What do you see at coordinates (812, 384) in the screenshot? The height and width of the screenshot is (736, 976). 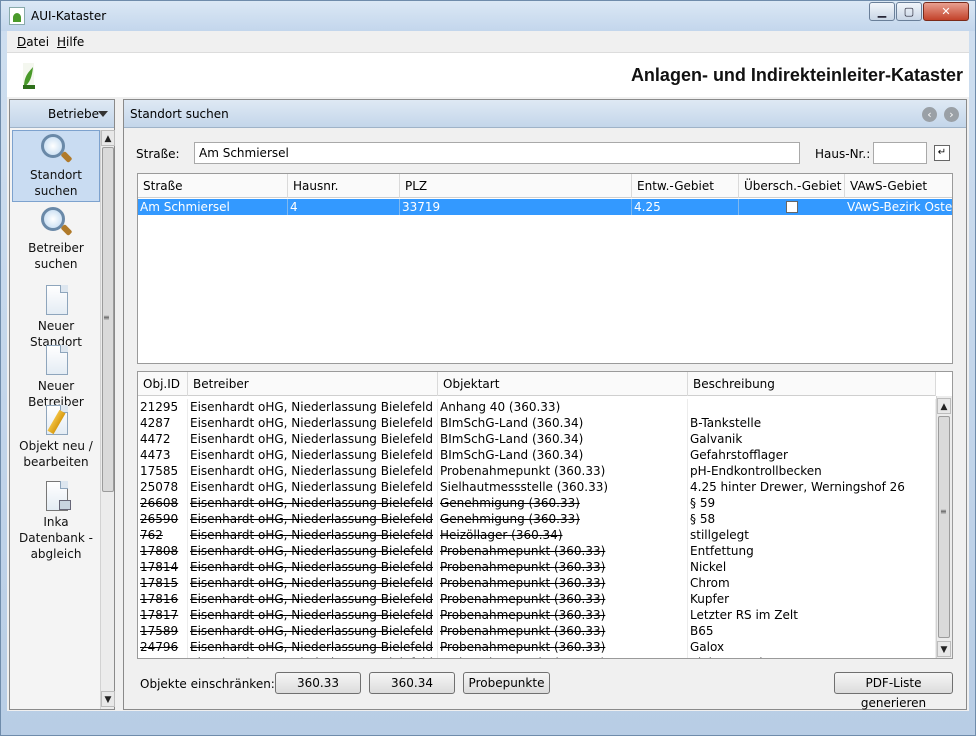 I see `col-beschreibung: Beschreibung` at bounding box center [812, 384].